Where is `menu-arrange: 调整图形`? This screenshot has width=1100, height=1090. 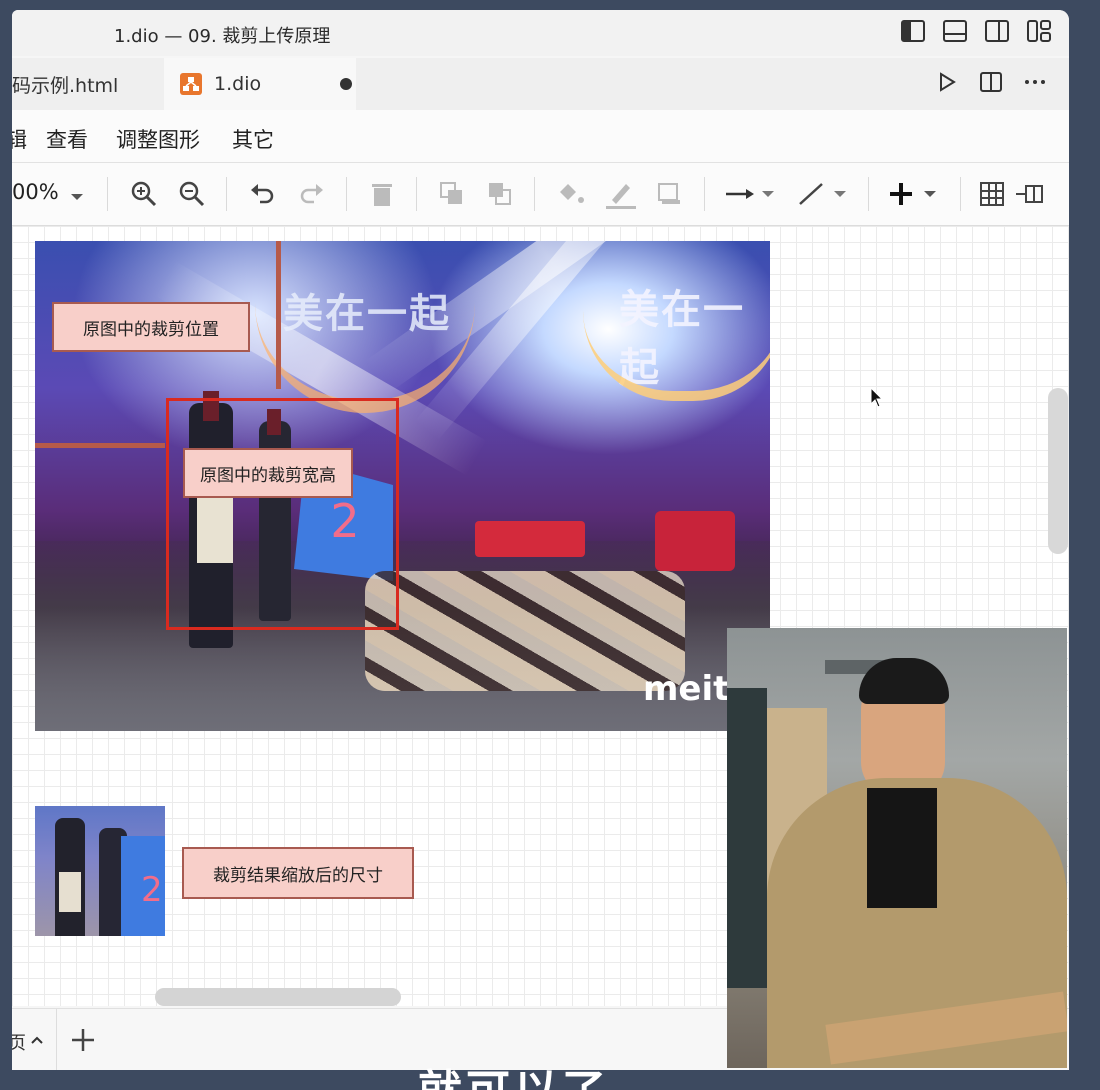
menu-arrange: 调整图形 is located at coordinates (158, 139).